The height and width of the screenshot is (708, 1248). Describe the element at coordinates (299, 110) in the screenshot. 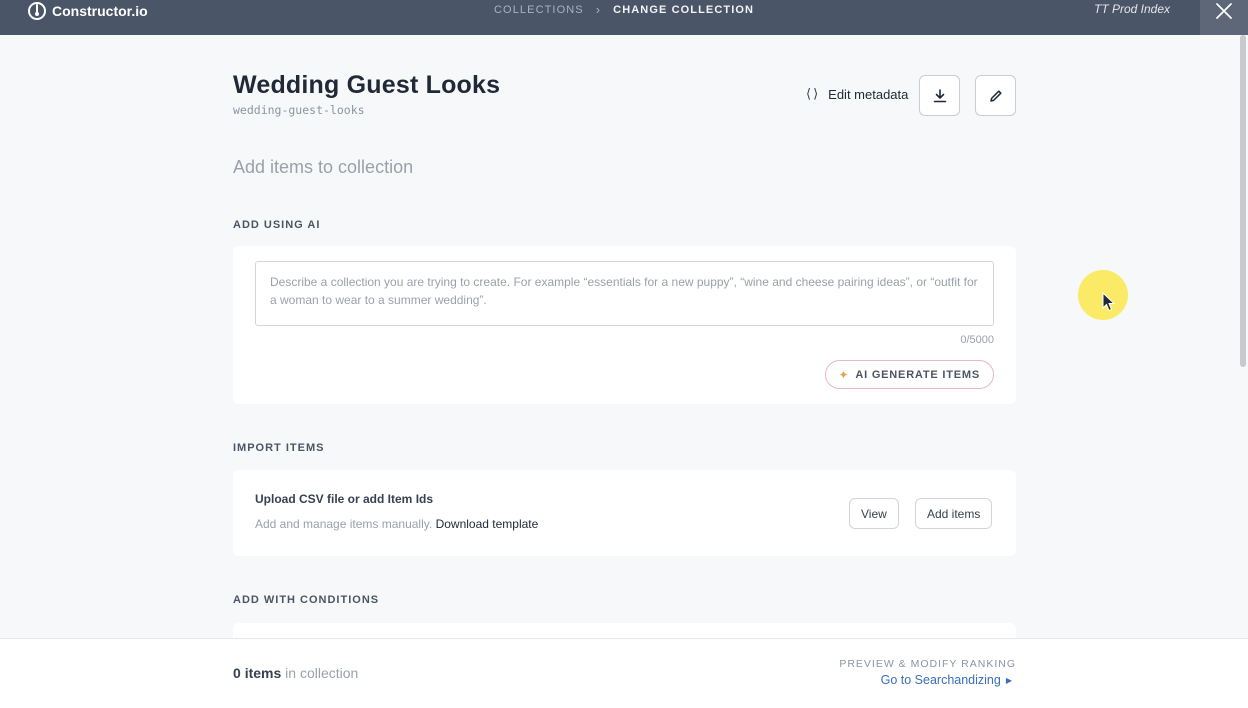

I see `collection-slug: wedding-guest-looks` at that location.